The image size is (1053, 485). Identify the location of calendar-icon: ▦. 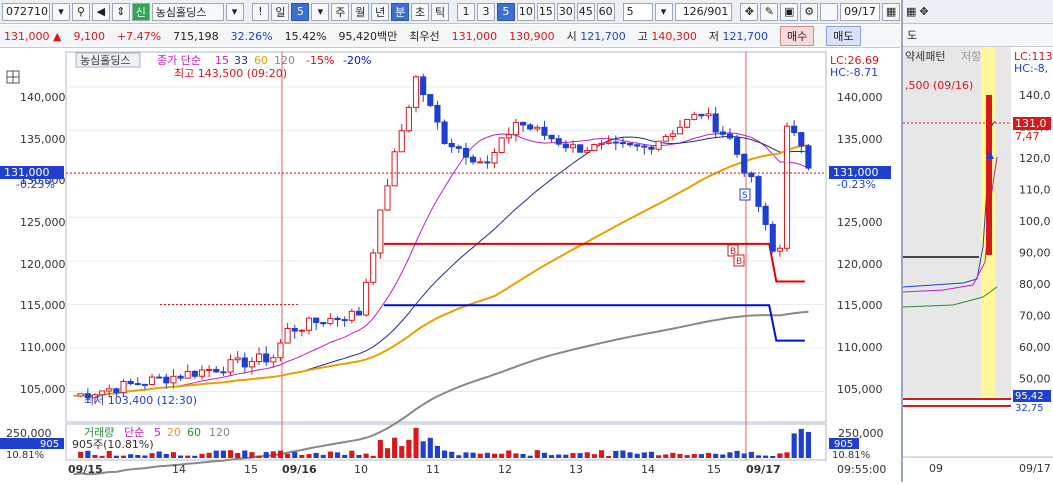
(891, 11).